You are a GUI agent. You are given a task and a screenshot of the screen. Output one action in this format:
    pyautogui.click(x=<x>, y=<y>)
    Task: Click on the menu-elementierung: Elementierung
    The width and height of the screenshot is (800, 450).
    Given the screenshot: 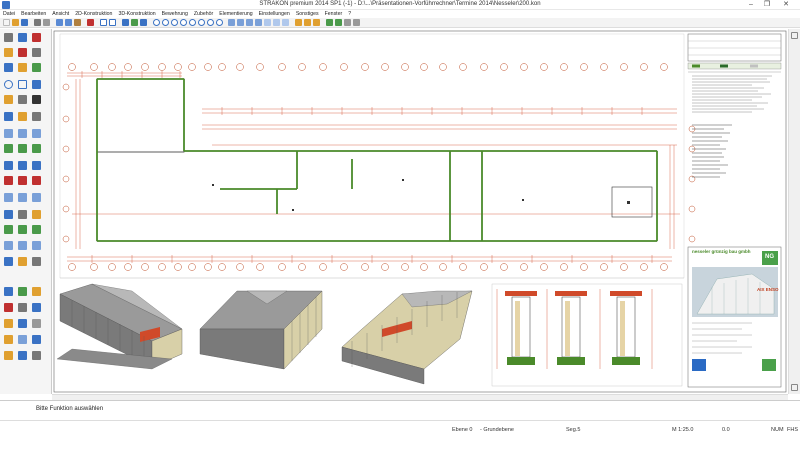 What is the action you would take?
    pyautogui.click(x=235, y=14)
    